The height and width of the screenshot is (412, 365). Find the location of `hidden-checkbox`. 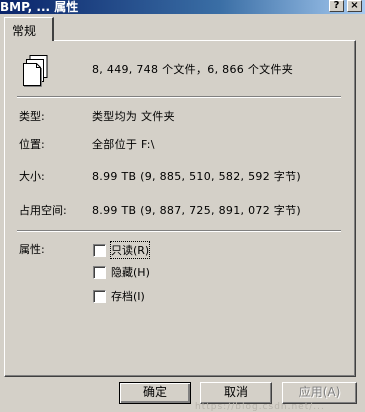

hidden-checkbox is located at coordinates (99, 272).